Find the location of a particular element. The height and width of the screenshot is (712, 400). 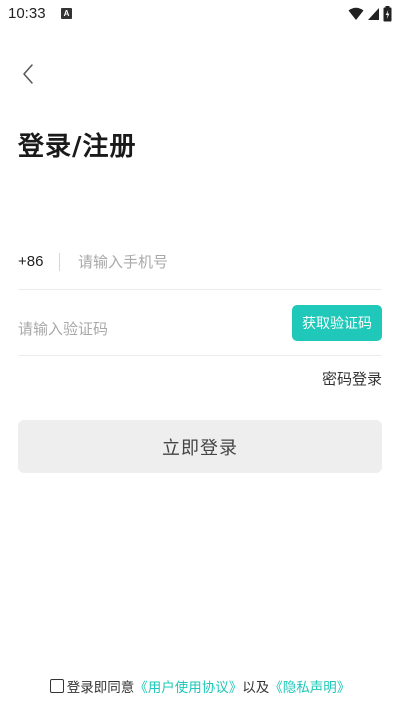

agreement-prefix: 登录即同意 is located at coordinates (100, 688).